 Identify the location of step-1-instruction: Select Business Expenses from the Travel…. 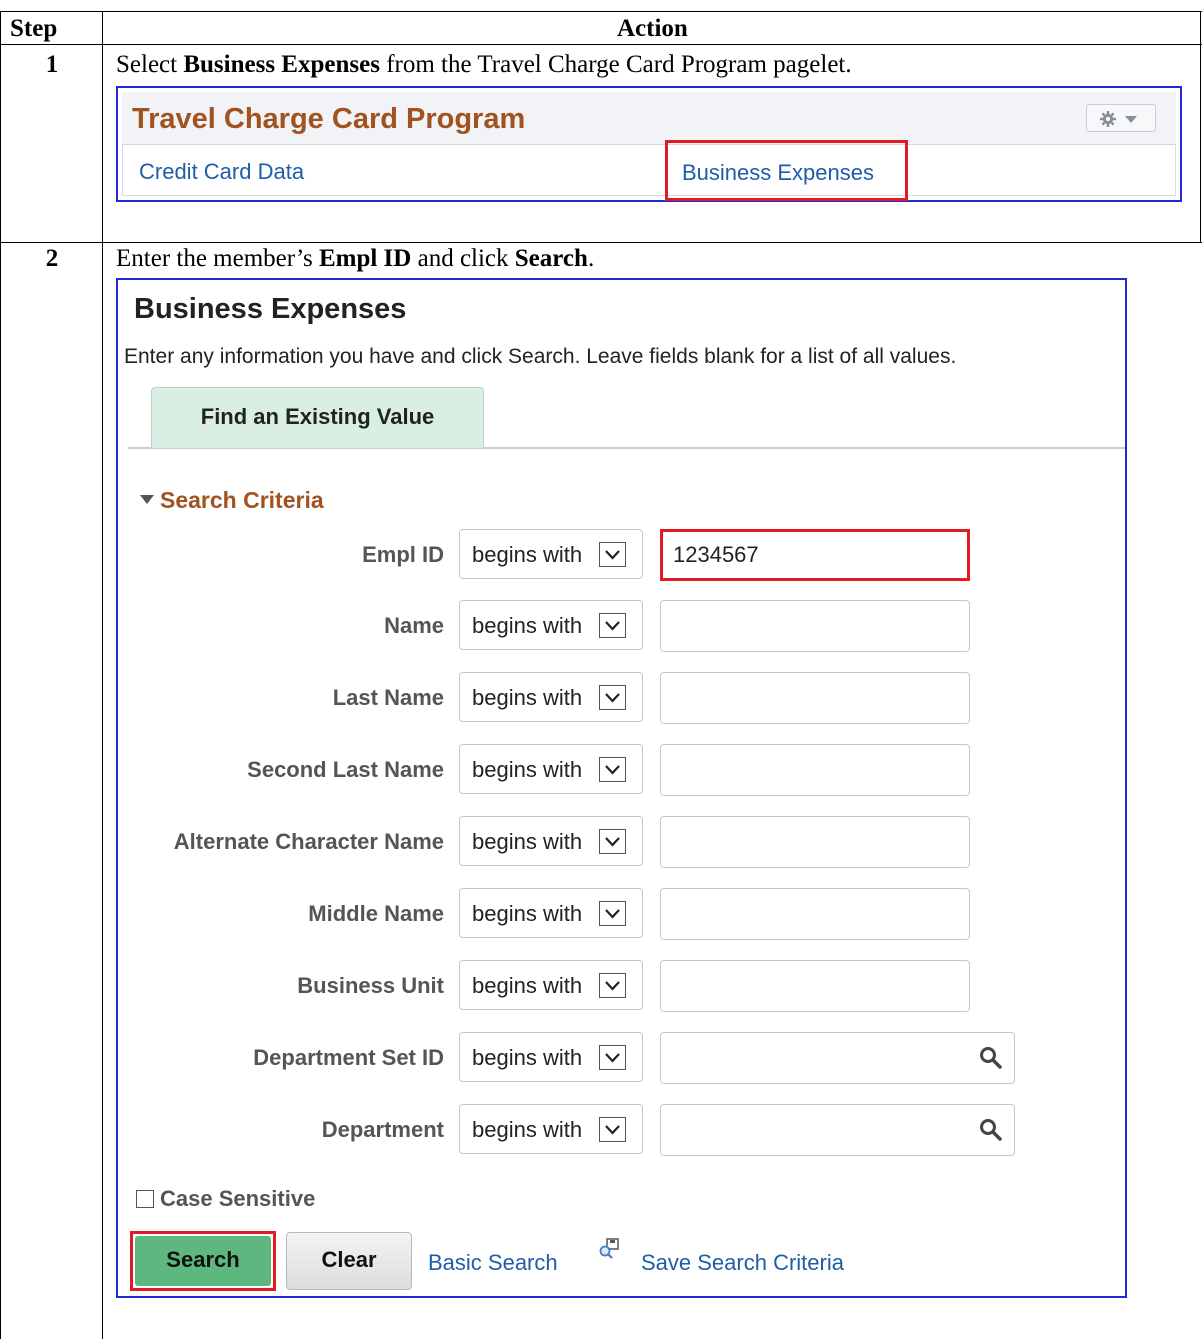
(484, 64).